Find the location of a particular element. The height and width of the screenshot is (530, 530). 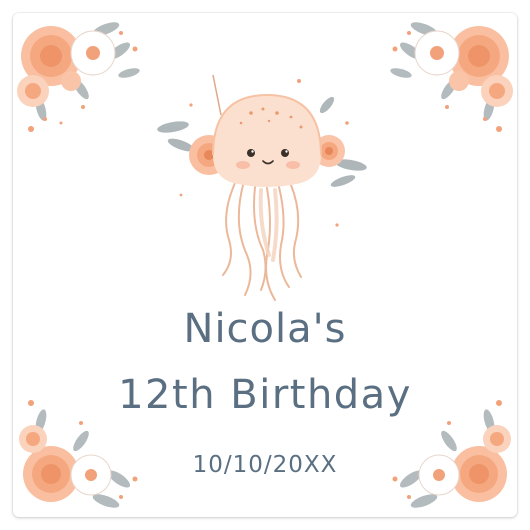

floral-corner-top-right-icon is located at coordinates (443, 87).